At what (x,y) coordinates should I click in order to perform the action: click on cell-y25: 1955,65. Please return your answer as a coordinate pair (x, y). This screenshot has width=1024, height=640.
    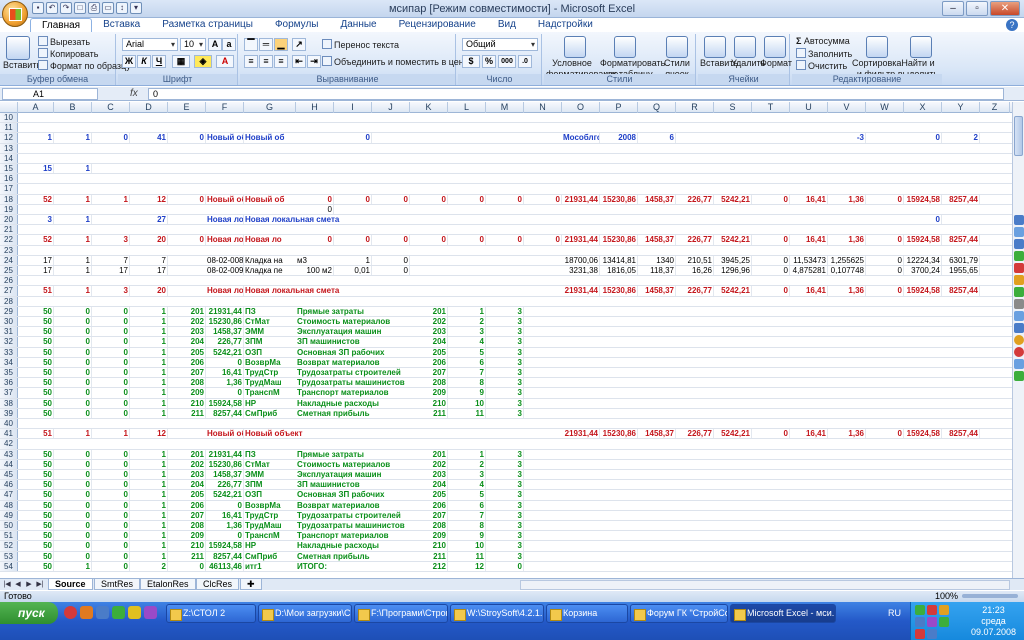
    Looking at the image, I should click on (961, 271).